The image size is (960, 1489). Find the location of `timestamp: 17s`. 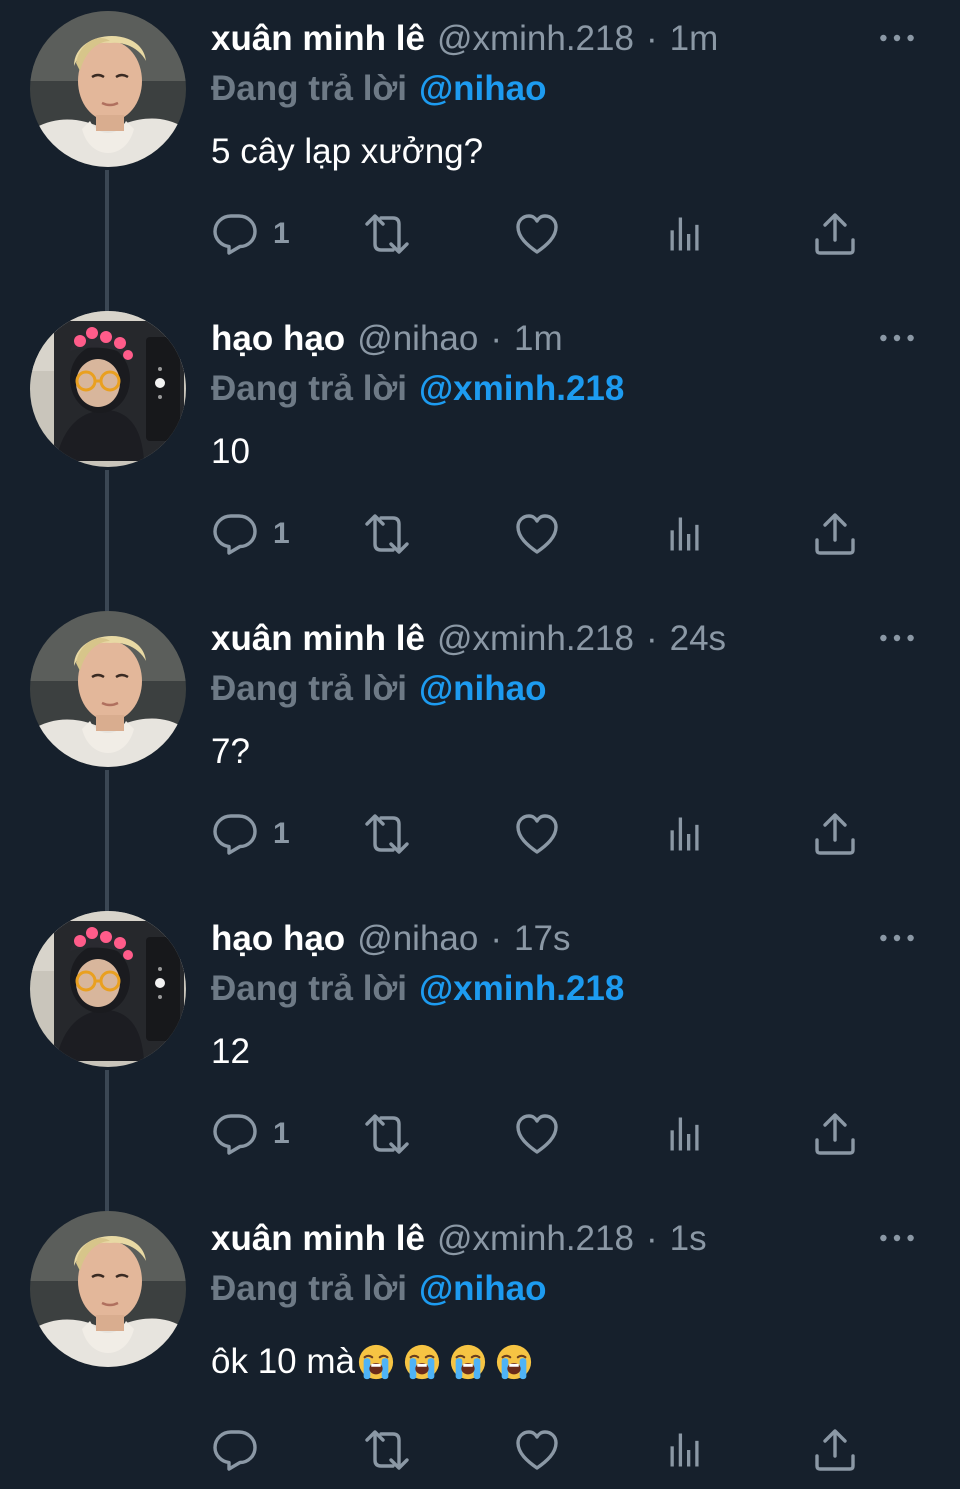

timestamp: 17s is located at coordinates (542, 939).